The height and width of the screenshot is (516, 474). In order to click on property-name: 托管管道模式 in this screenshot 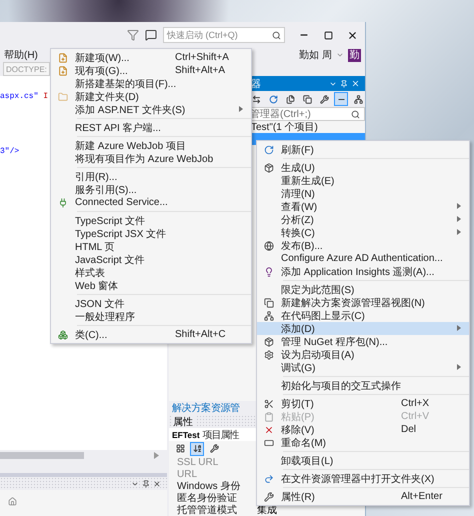, I will do `click(207, 510)`.